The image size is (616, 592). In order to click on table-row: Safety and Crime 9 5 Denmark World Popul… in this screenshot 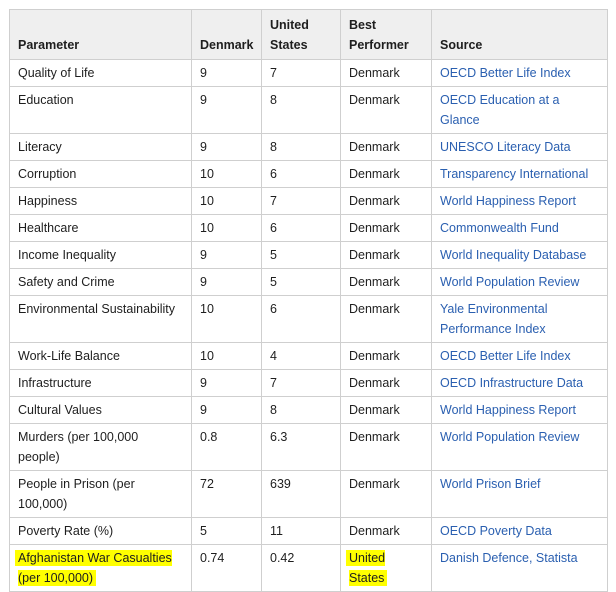, I will do `click(308, 282)`.